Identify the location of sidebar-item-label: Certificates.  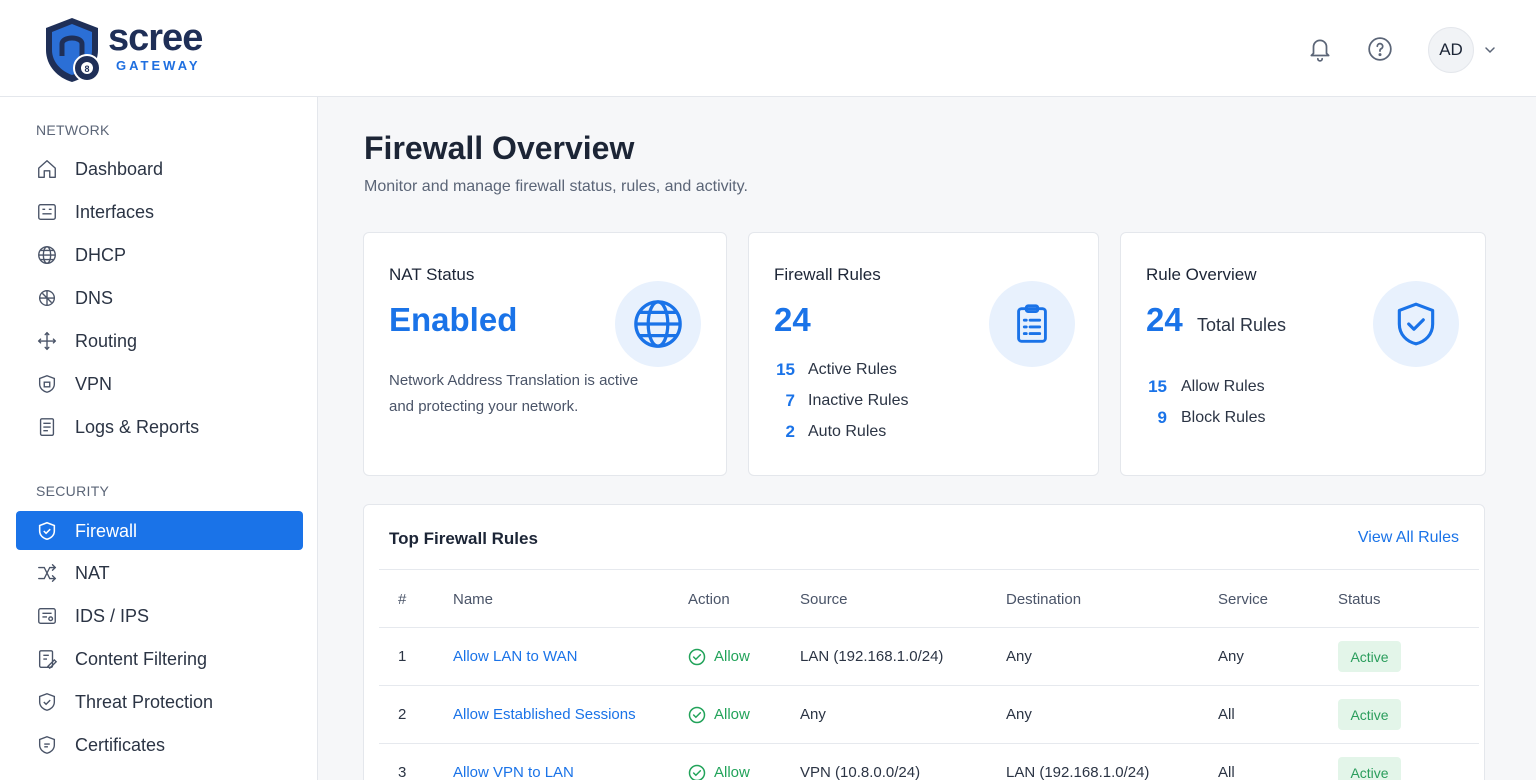
(120, 745).